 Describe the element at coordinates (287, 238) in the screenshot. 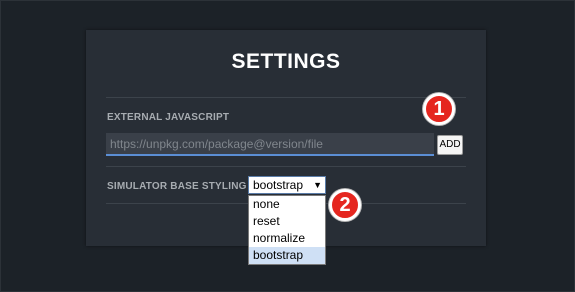

I see `option-normalize: normalize` at that location.